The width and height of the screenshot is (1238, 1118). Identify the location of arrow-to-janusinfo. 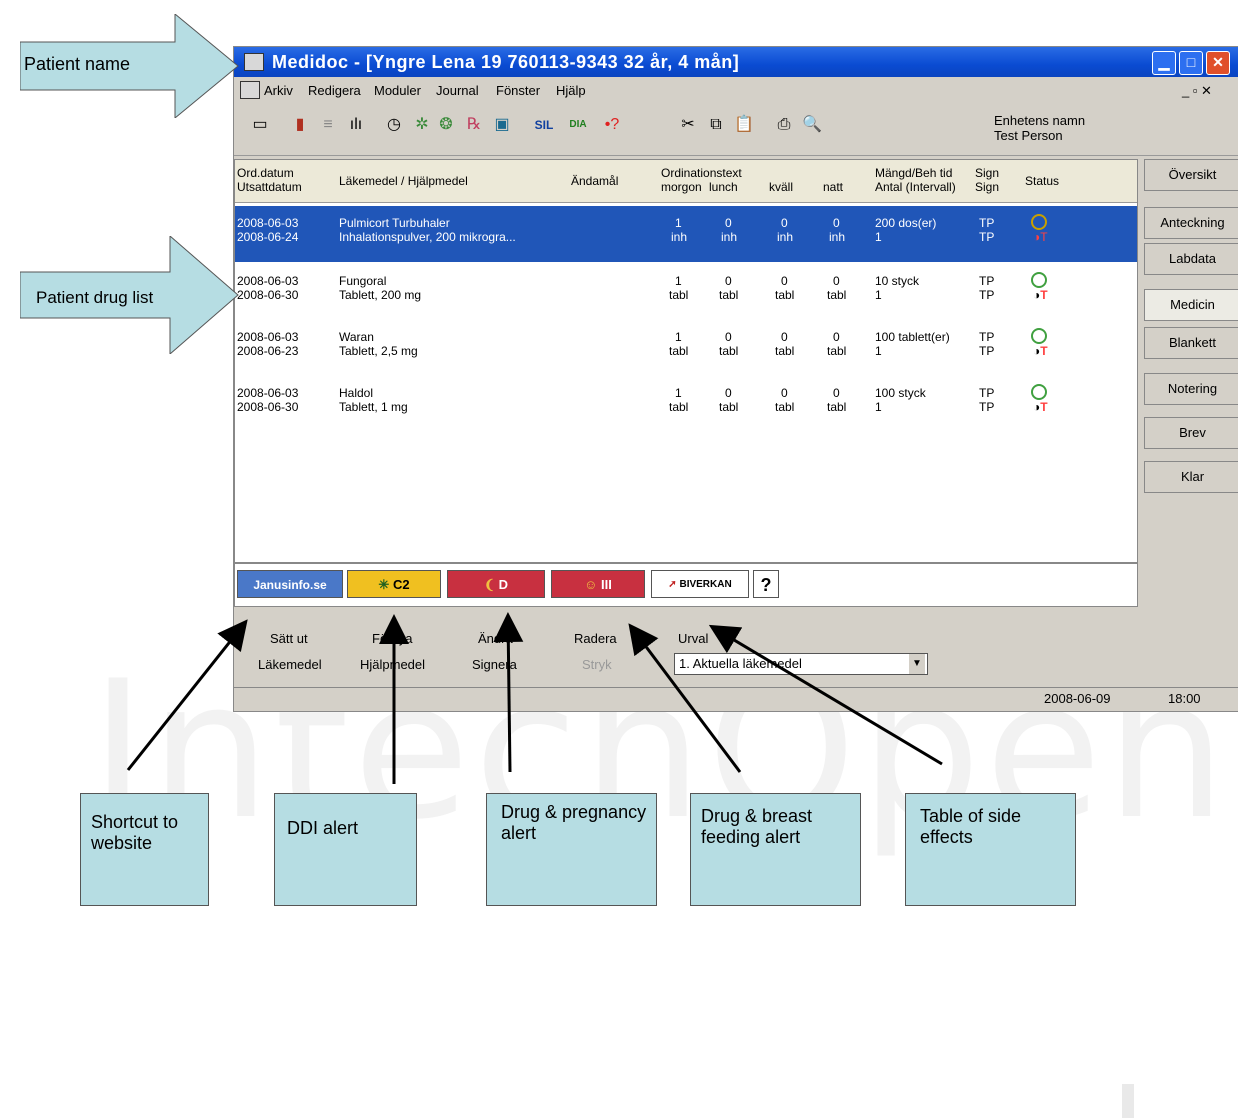
(187, 695).